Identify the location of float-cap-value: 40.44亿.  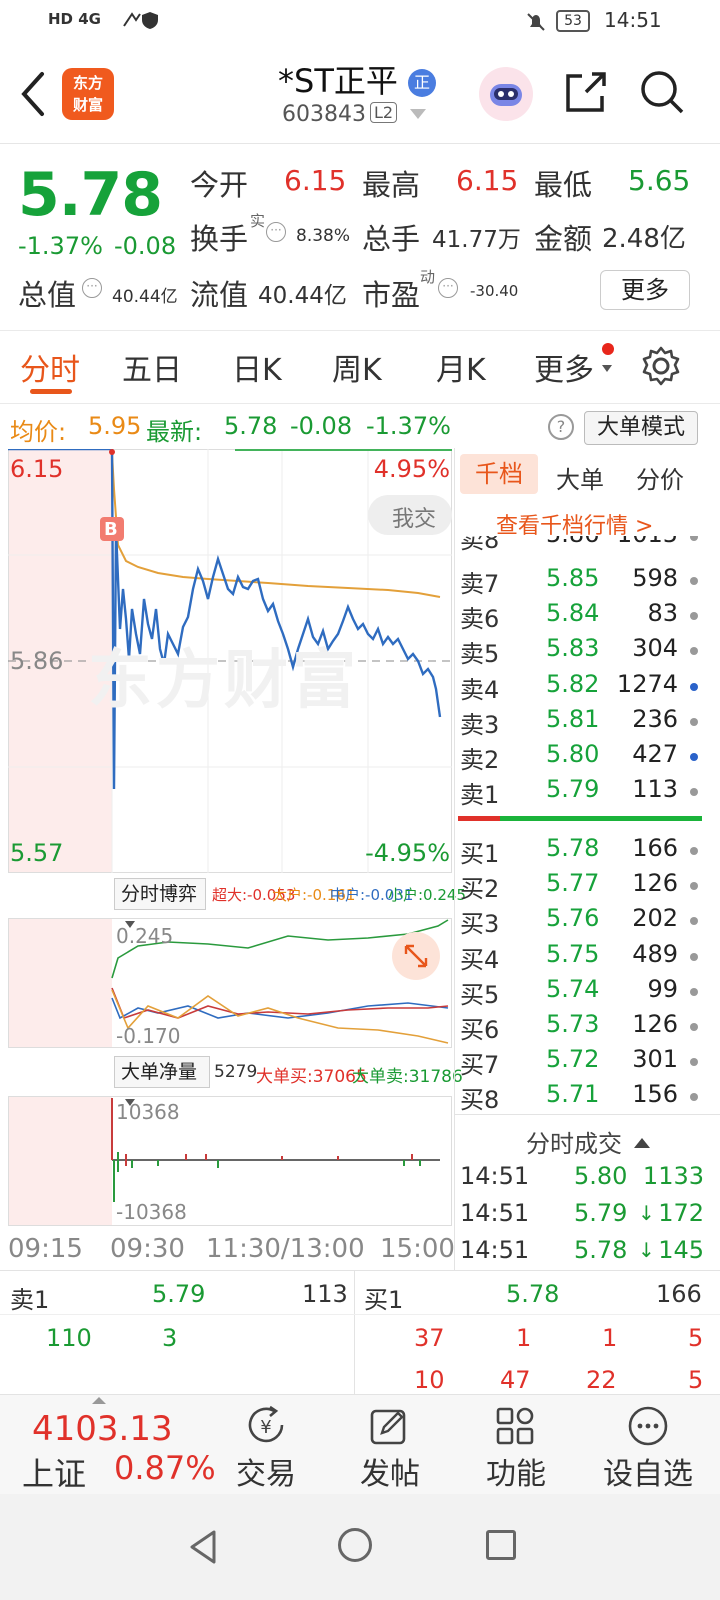
(302, 296).